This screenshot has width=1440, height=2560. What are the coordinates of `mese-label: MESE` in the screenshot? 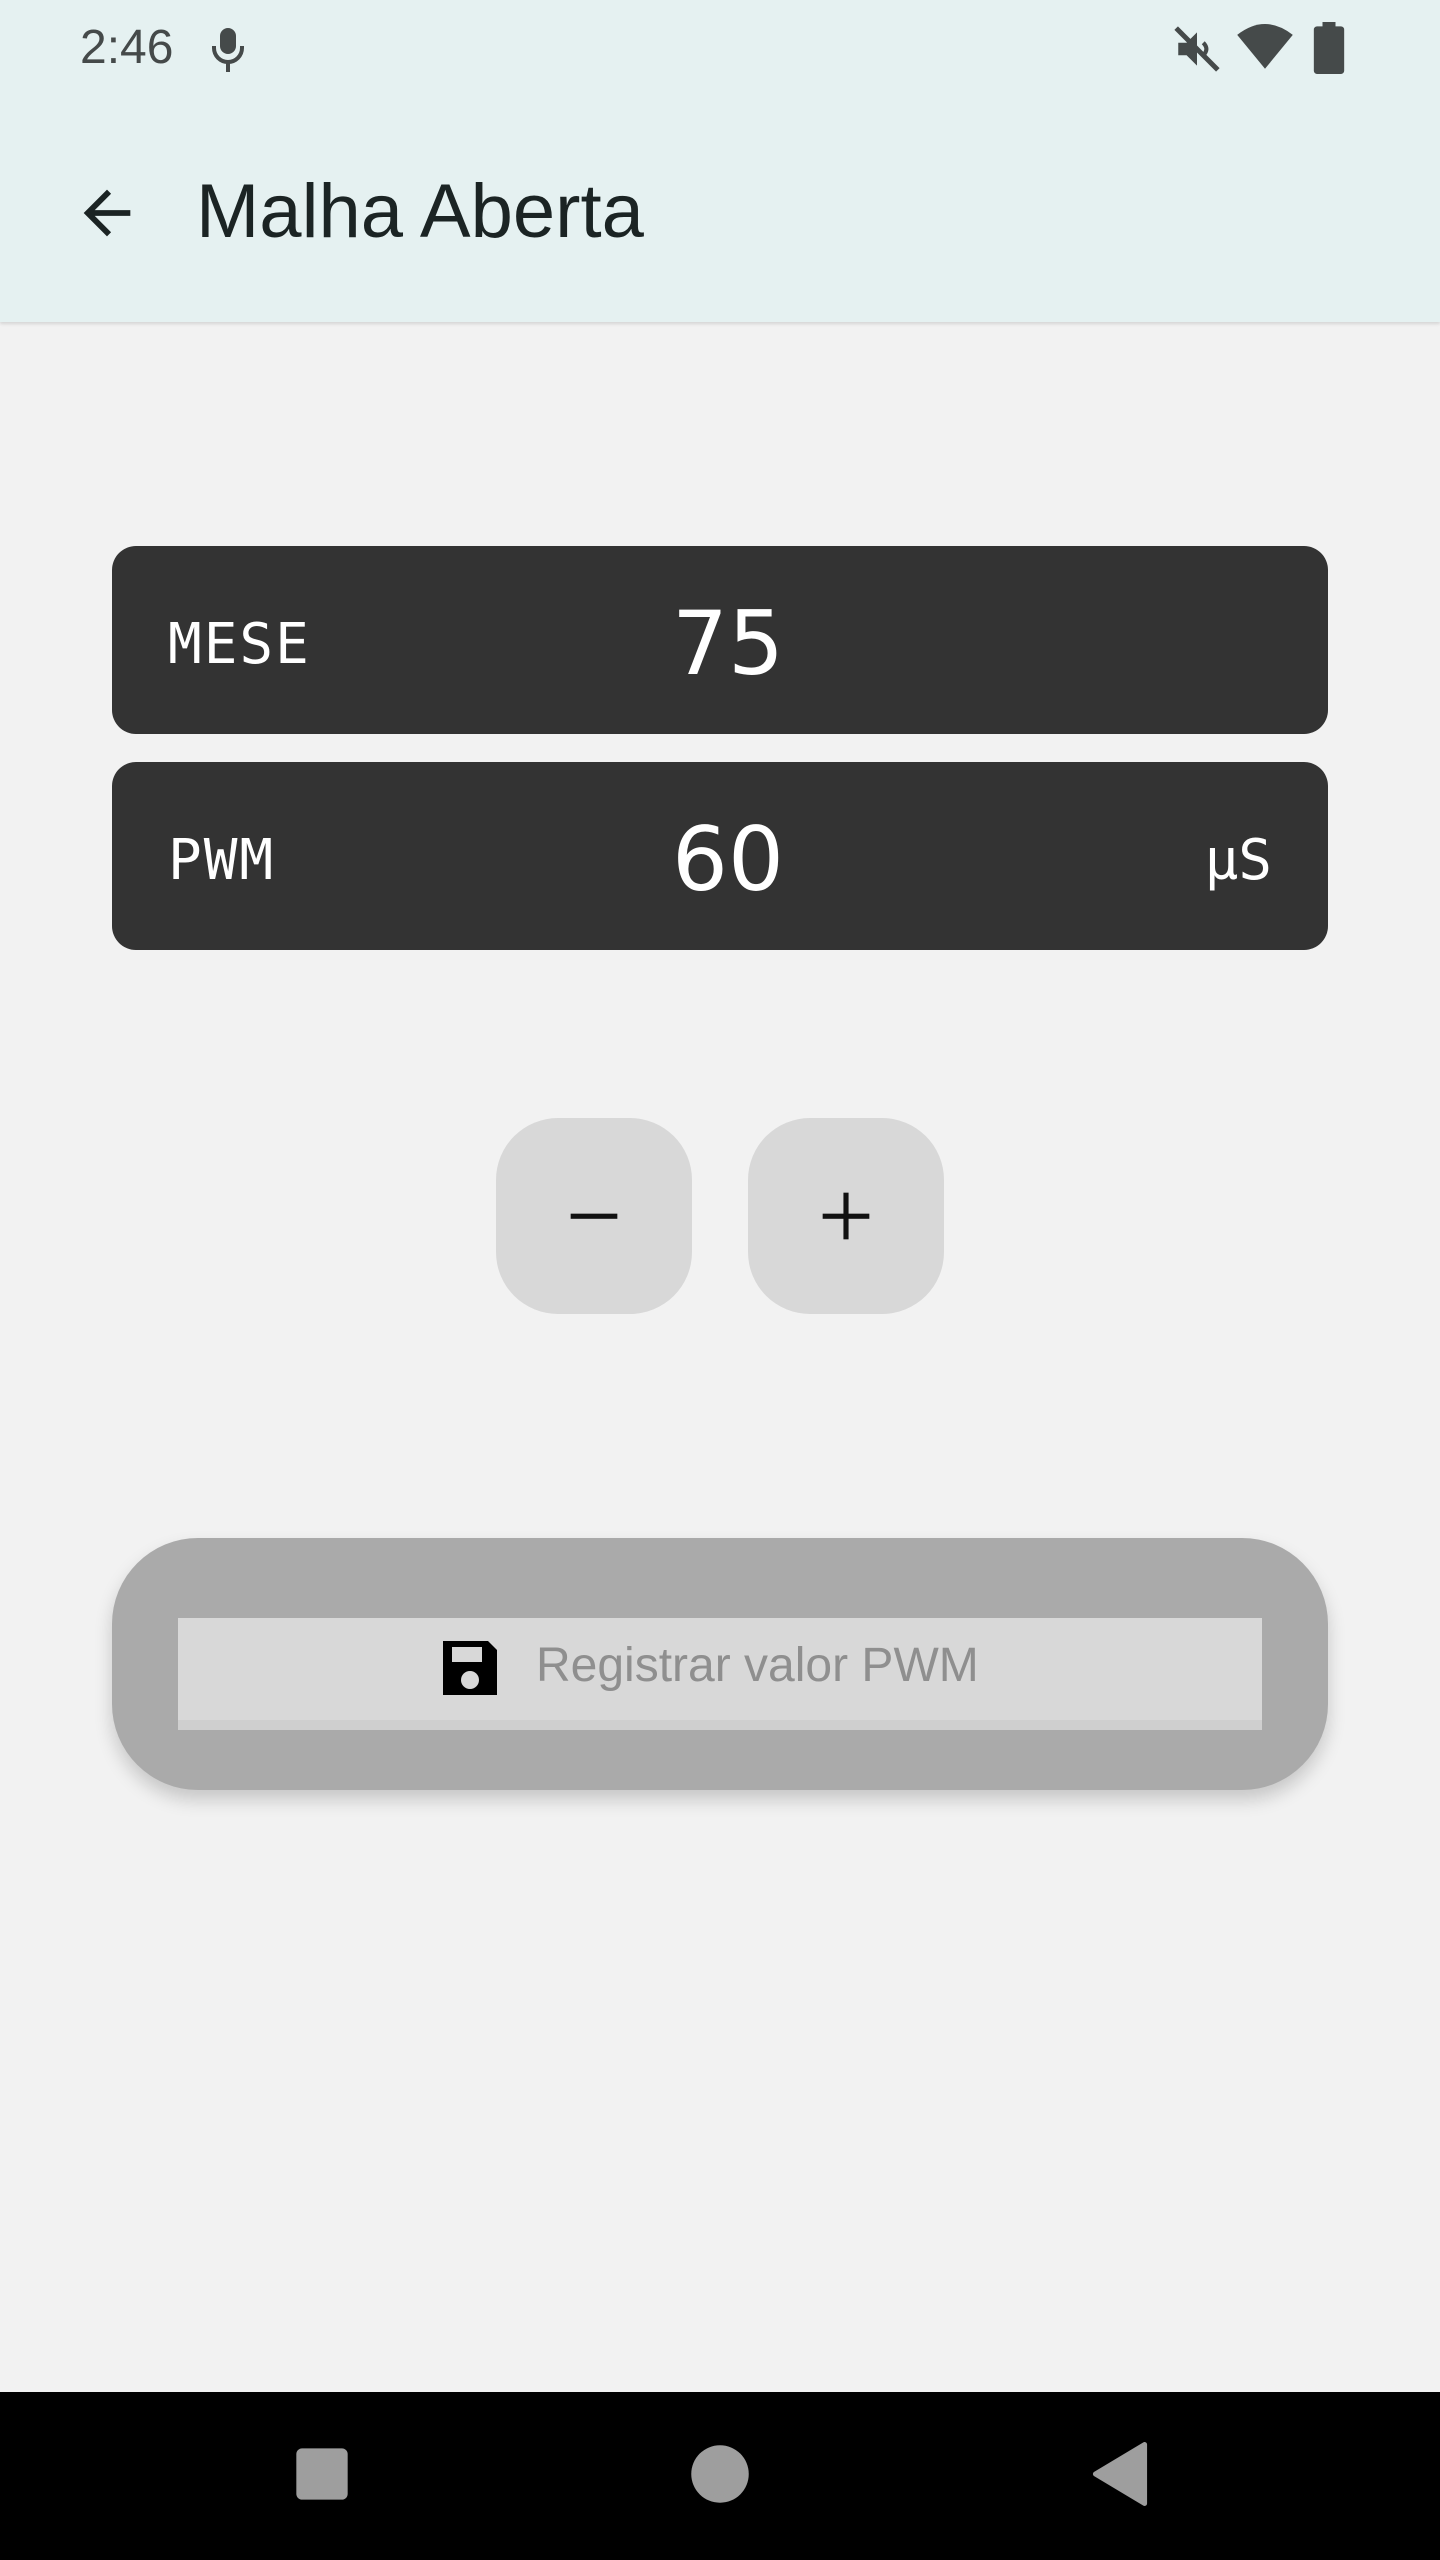 It's located at (239, 644).